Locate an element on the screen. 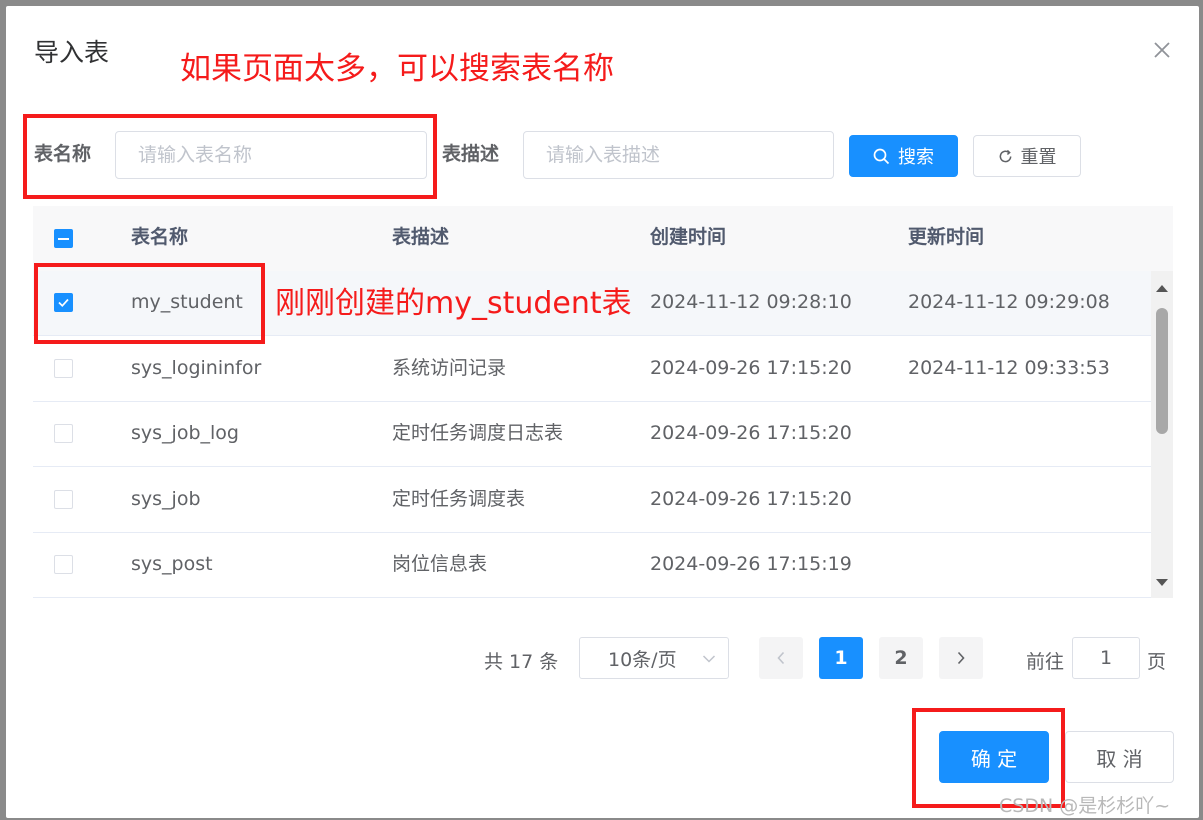  scroll-down-icon is located at coordinates (1162, 583).